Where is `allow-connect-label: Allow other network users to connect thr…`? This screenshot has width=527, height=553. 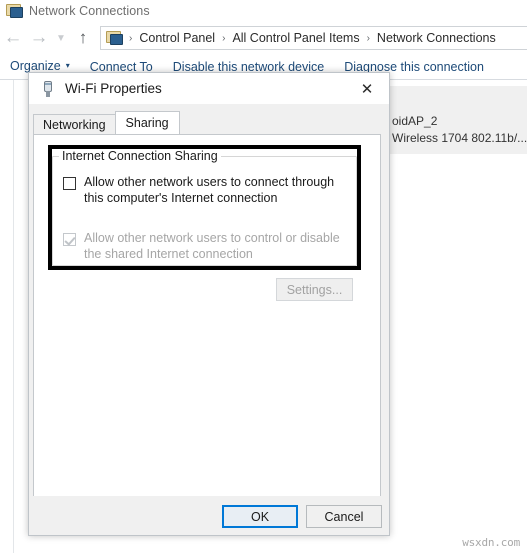
allow-connect-label: Allow other network users to connect thr… is located at coordinates (209, 190).